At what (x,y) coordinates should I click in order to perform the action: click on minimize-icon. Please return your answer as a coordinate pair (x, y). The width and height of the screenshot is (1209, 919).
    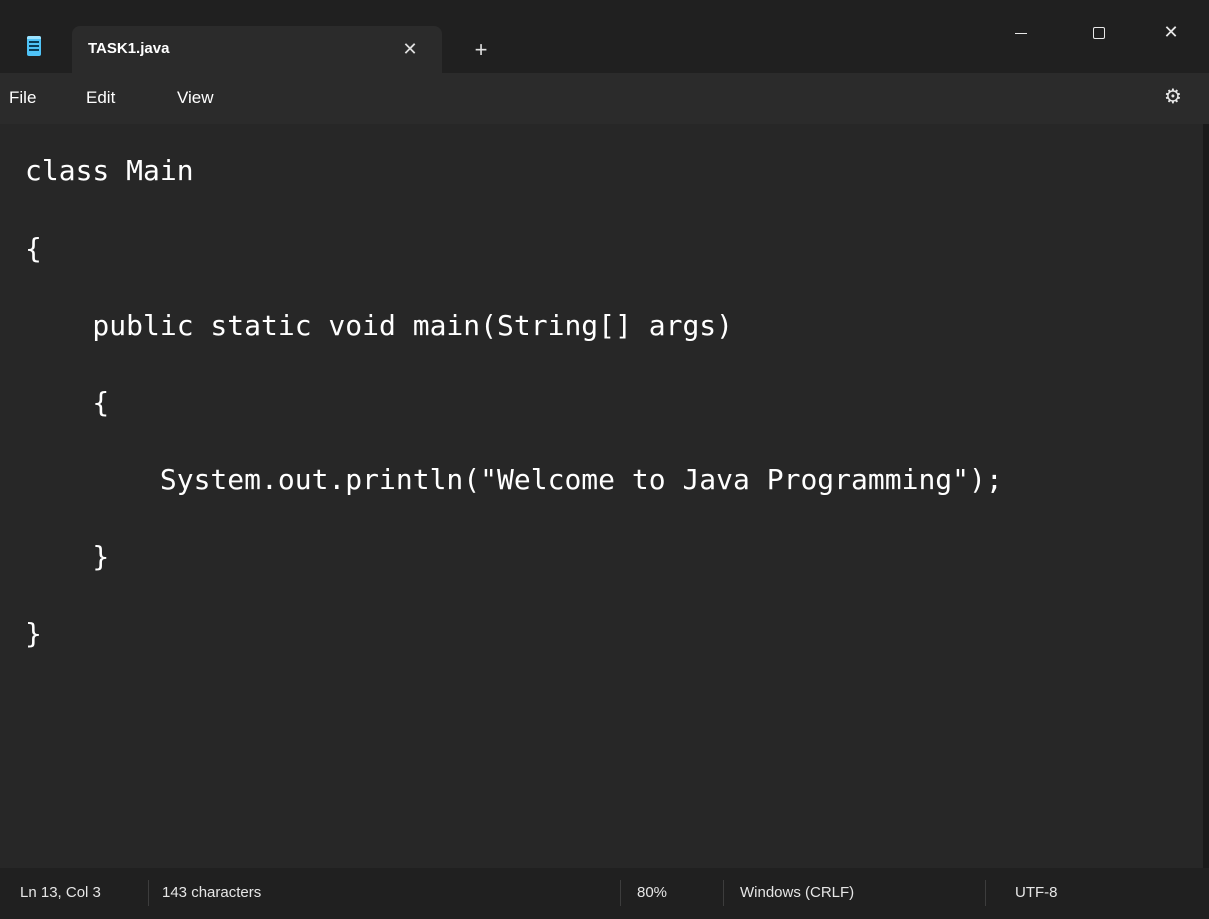
    Looking at the image, I should click on (1021, 33).